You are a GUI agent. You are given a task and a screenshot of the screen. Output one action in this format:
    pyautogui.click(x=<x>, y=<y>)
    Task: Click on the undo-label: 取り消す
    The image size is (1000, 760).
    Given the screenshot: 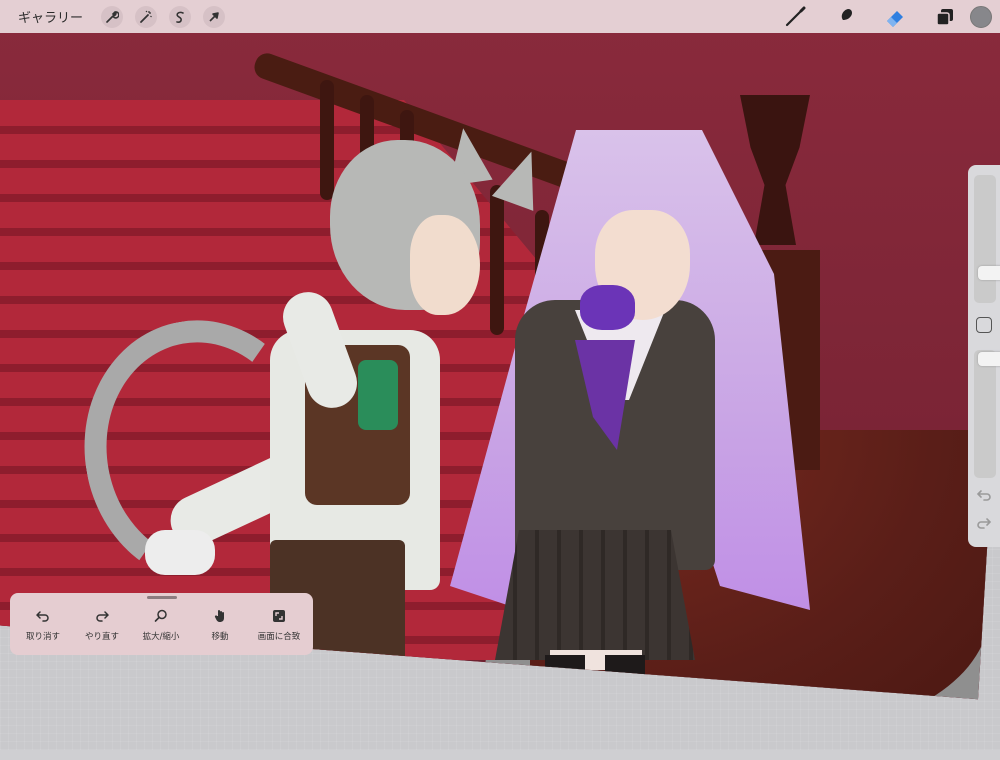 What is the action you would take?
    pyautogui.click(x=42, y=637)
    